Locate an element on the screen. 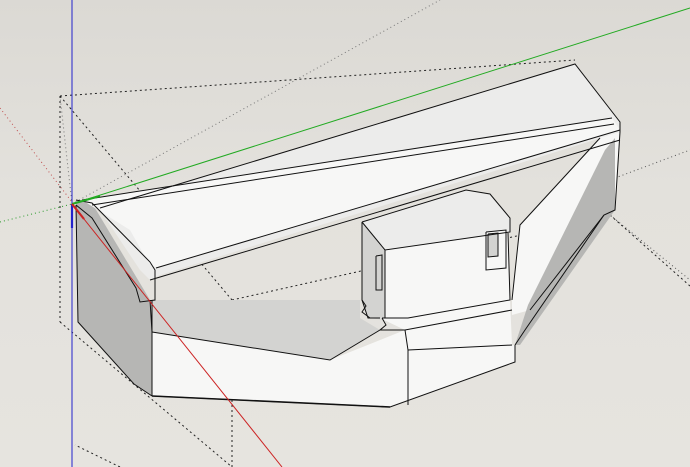 The width and height of the screenshot is (690, 467). box-window-inner is located at coordinates (493, 245).